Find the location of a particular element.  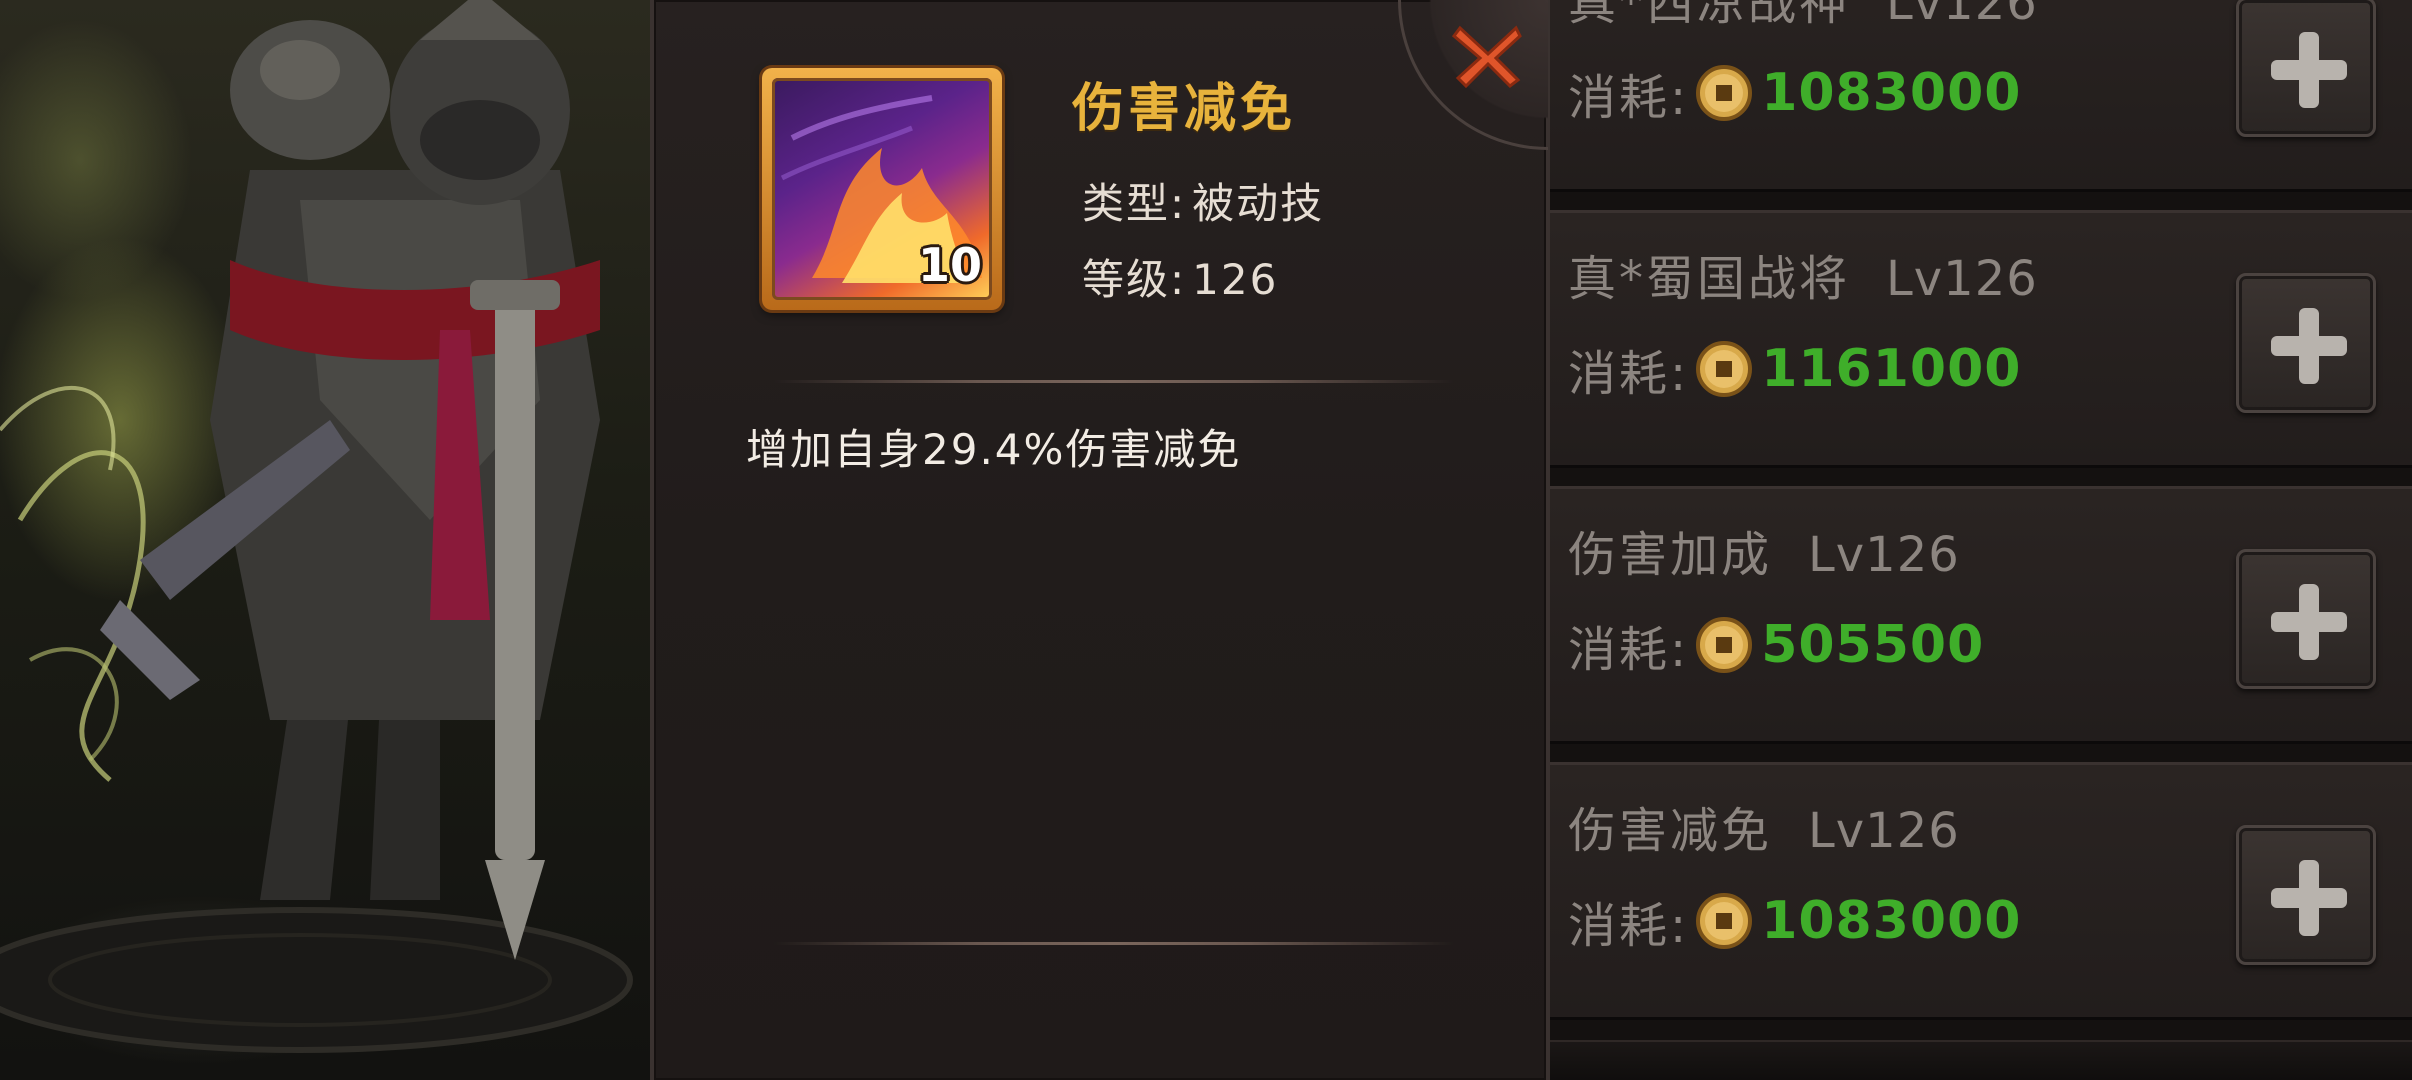

cost-row: 消耗: 1161000 is located at coordinates (1795, 369).